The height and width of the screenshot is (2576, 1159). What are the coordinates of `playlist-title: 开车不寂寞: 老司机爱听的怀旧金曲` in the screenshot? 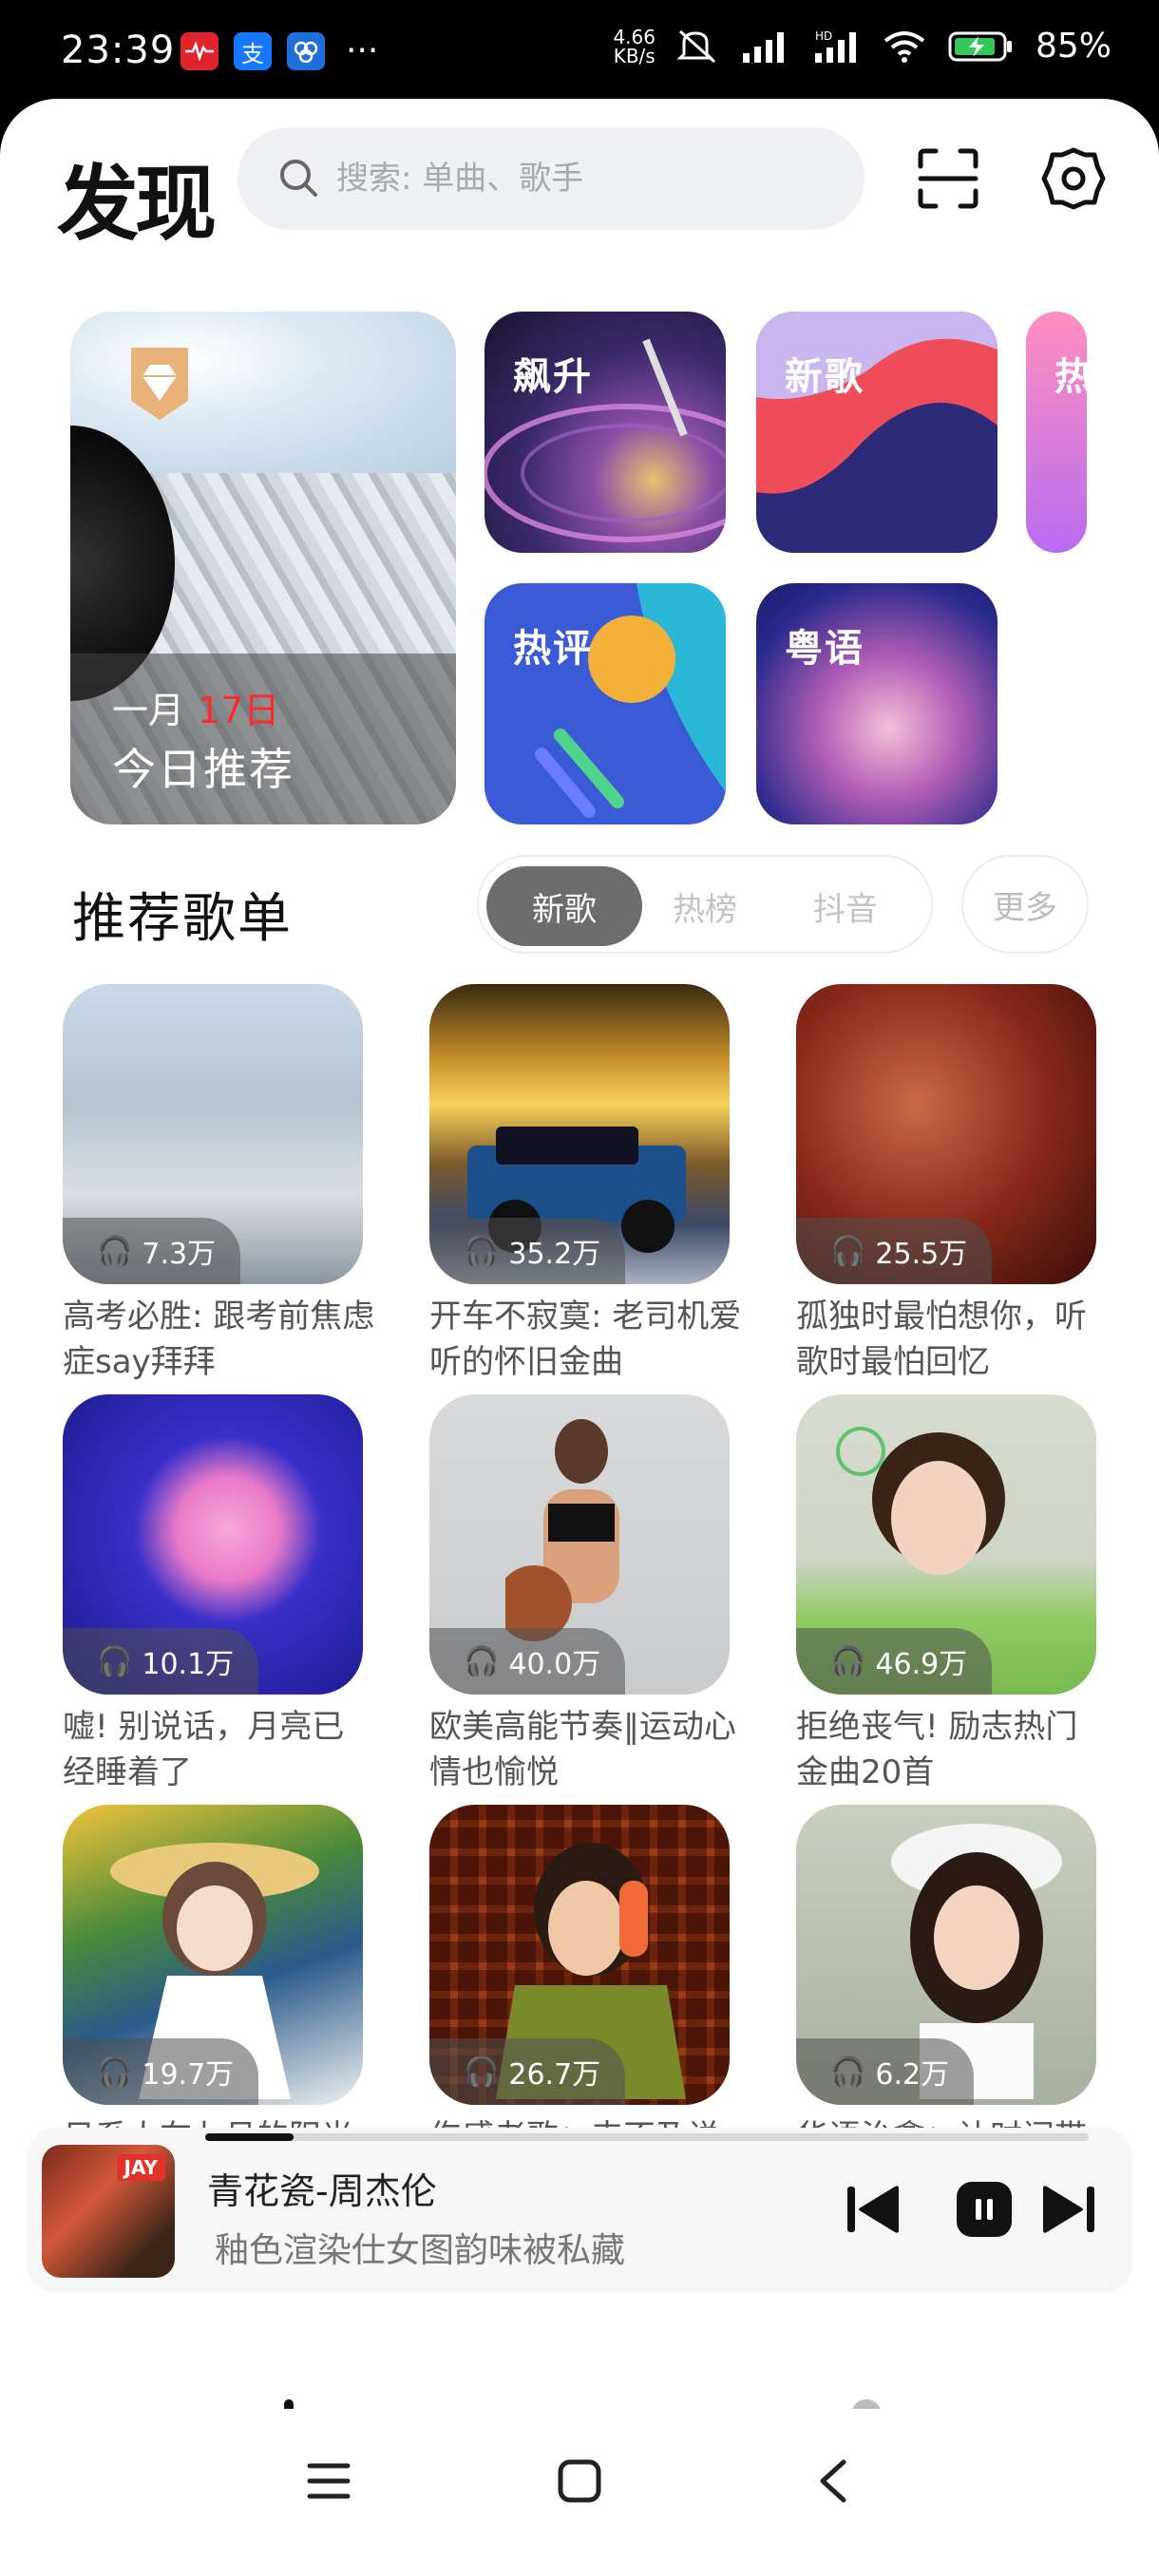 It's located at (585, 1339).